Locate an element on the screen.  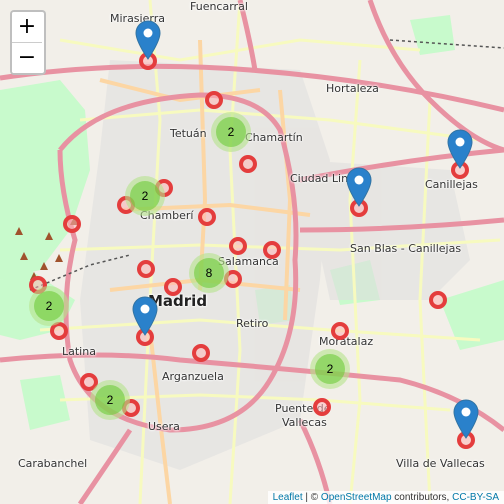
place-label-arganzuela: Arganzuela is located at coordinates (193, 376).